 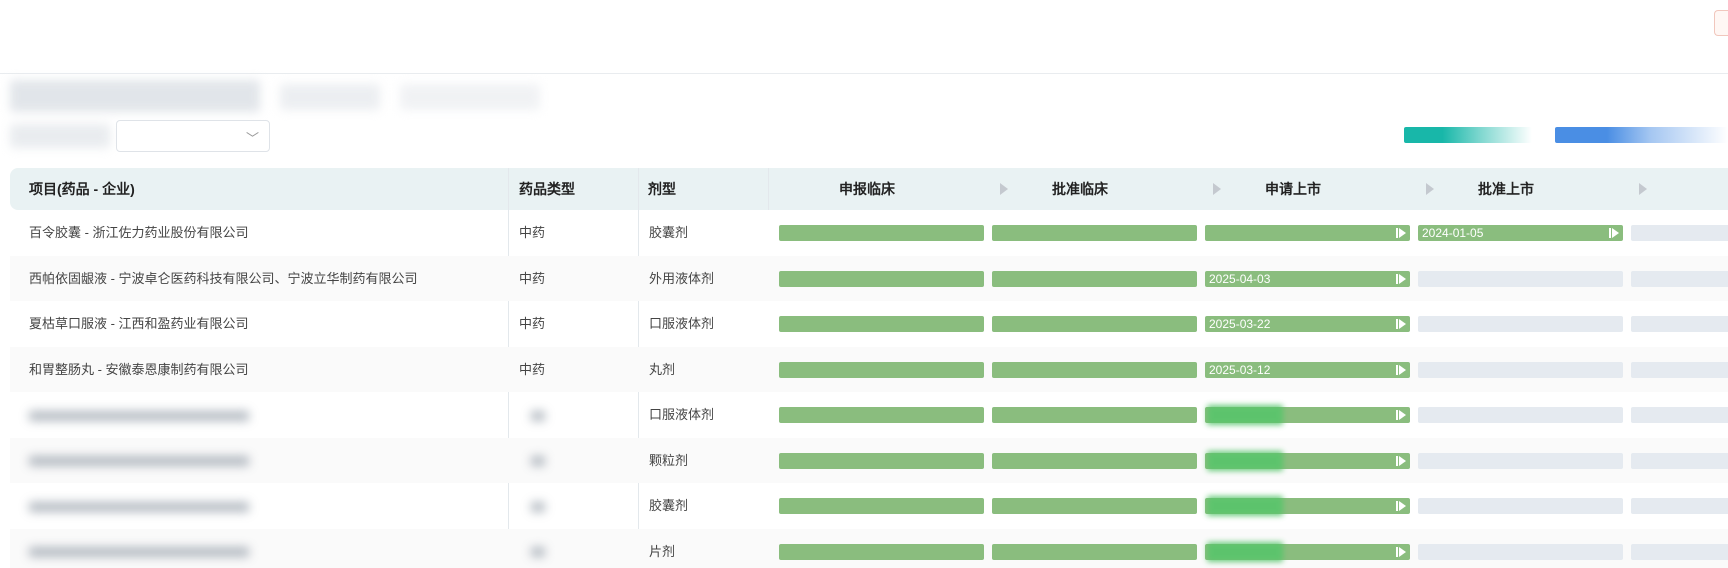 I want to click on stage-date: 2025-03-12, so click(x=1240, y=369).